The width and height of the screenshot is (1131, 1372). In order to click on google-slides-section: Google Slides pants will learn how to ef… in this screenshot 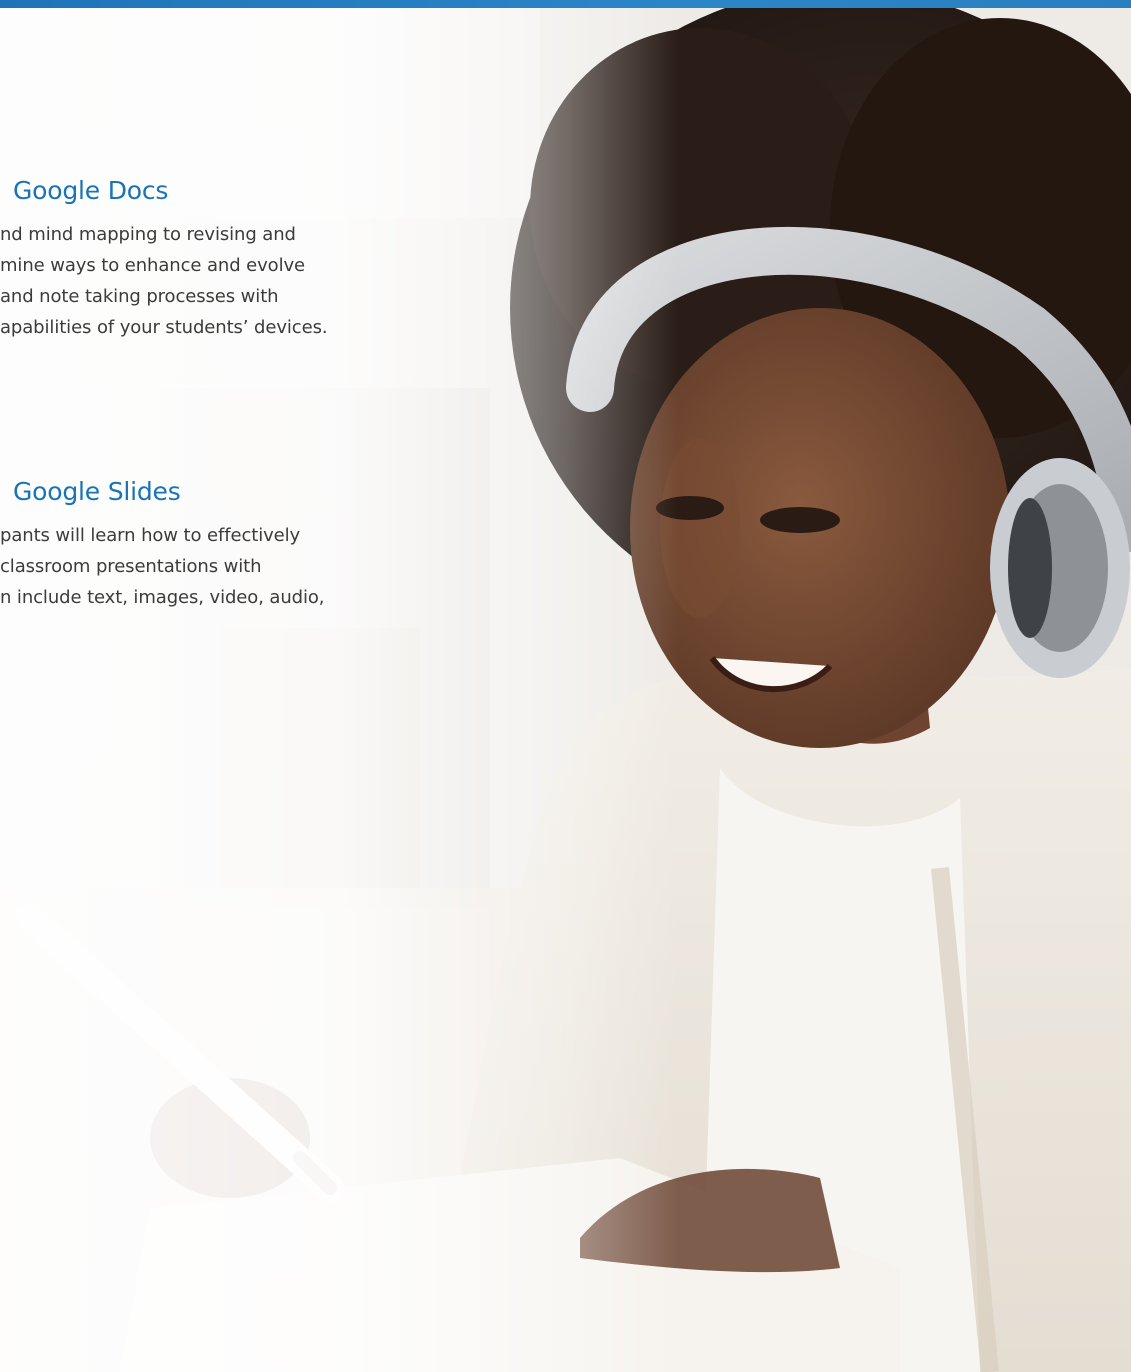, I will do `click(210, 545)`.